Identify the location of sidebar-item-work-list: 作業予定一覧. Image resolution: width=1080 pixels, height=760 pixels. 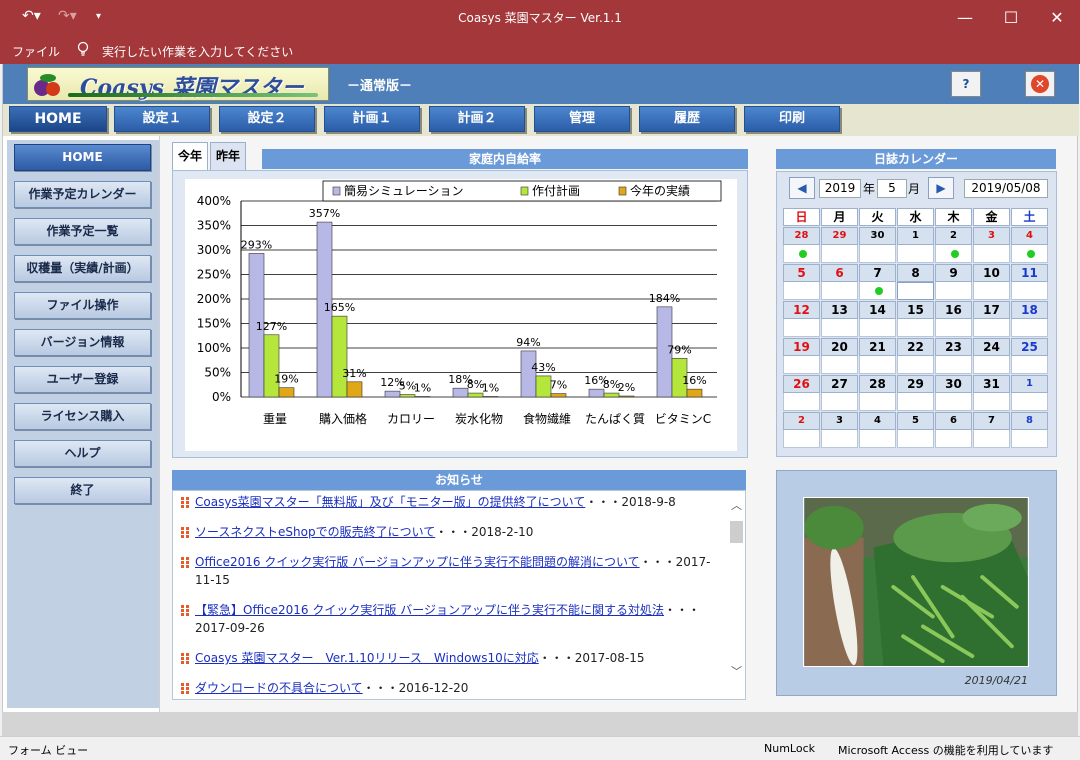
(82, 231).